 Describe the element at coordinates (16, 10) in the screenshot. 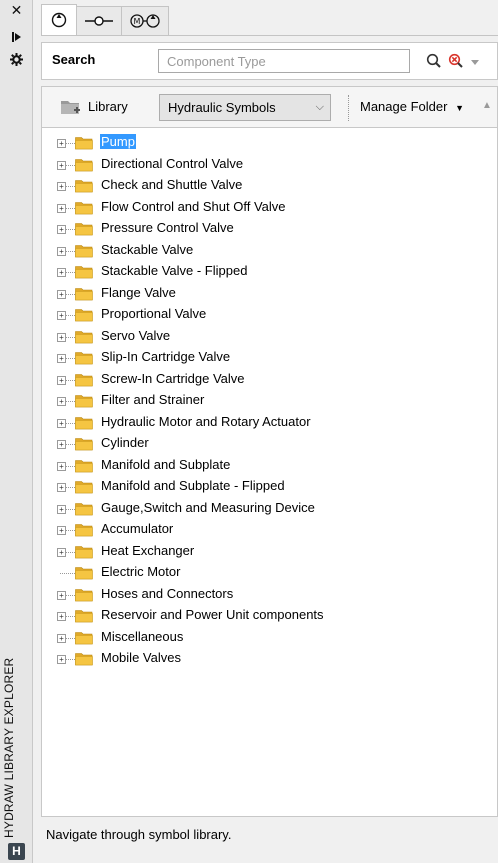

I see `close-icon: ✕` at that location.